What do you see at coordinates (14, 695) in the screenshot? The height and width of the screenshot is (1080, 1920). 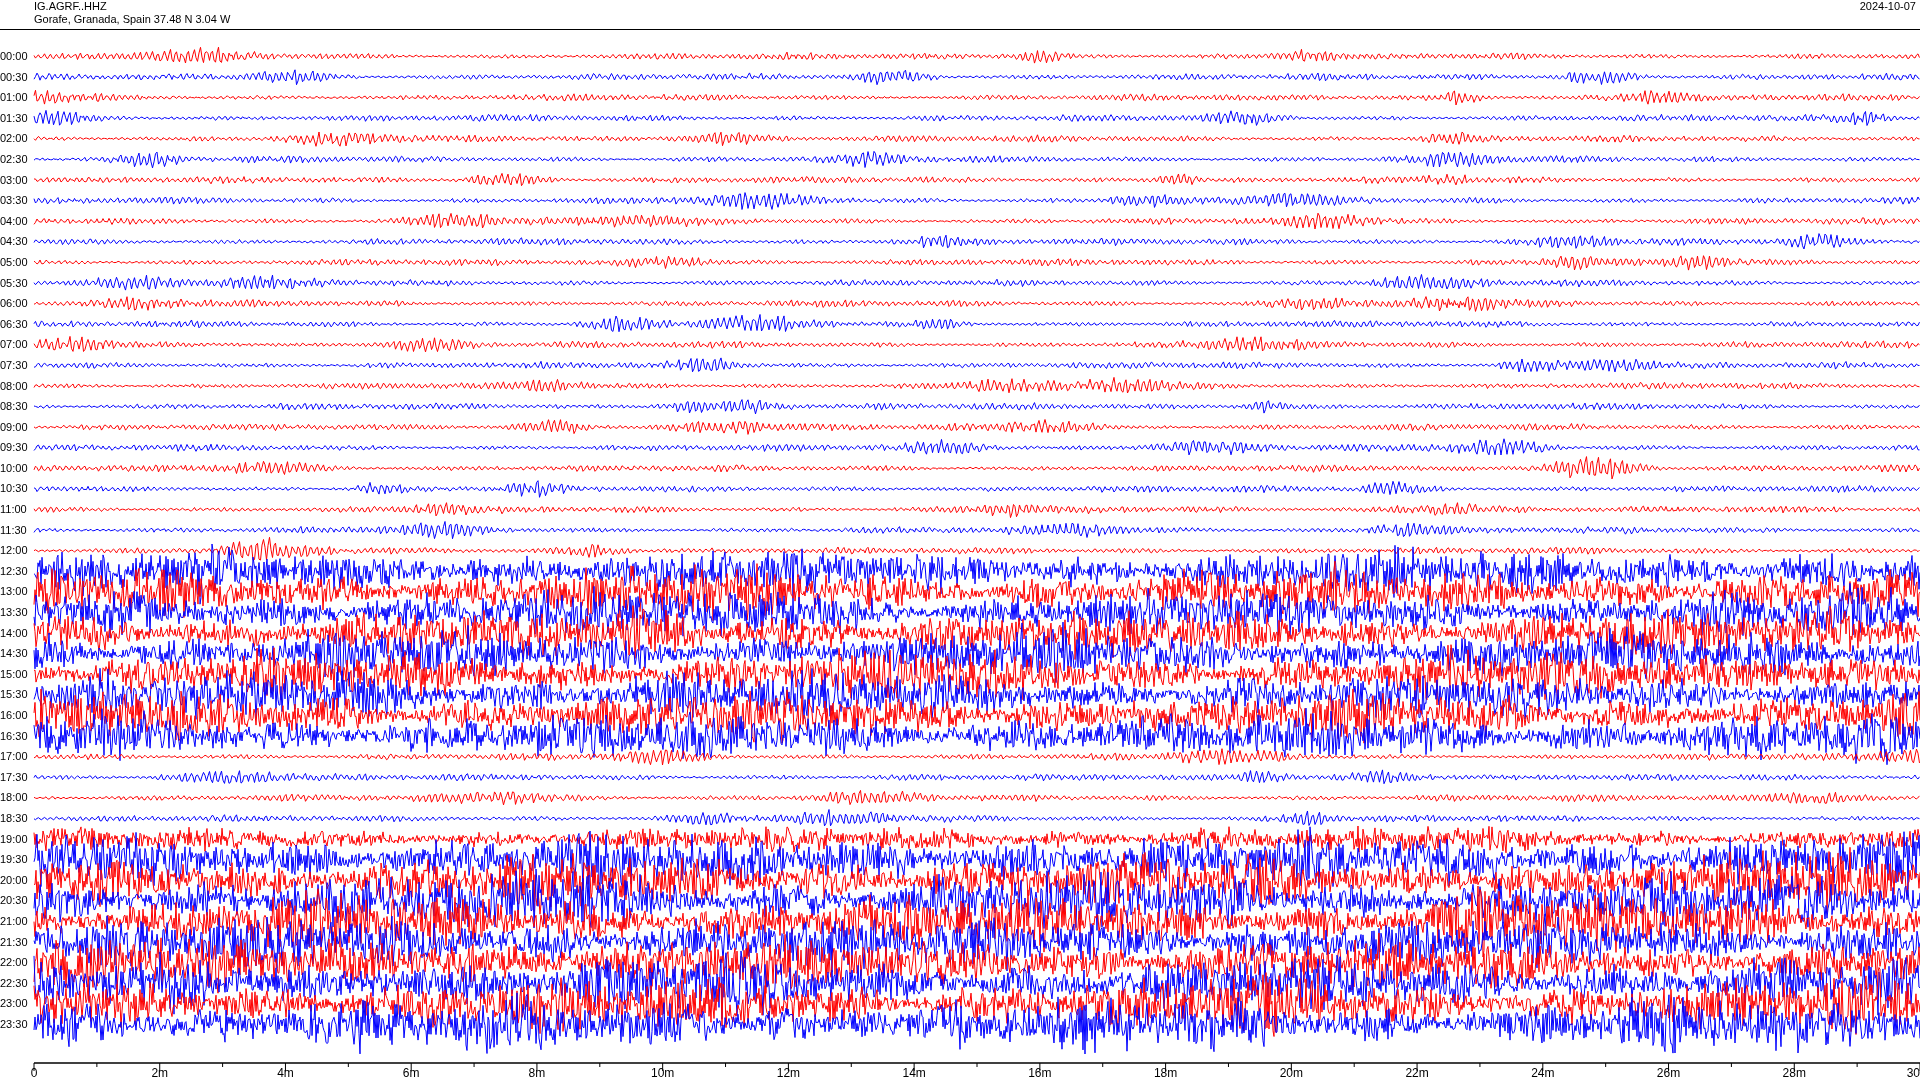 I see `hour-label: 15:30` at bounding box center [14, 695].